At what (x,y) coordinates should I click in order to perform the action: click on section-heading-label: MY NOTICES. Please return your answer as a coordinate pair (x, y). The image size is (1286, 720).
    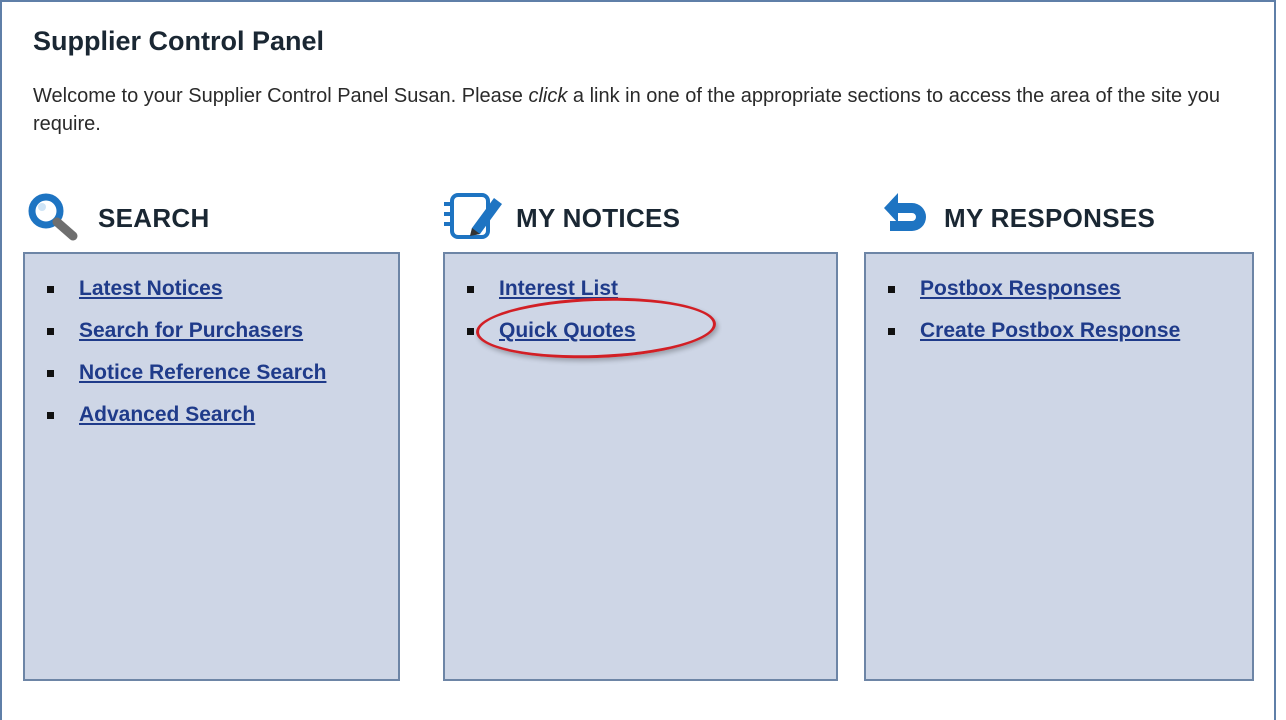
    Looking at the image, I should click on (598, 217).